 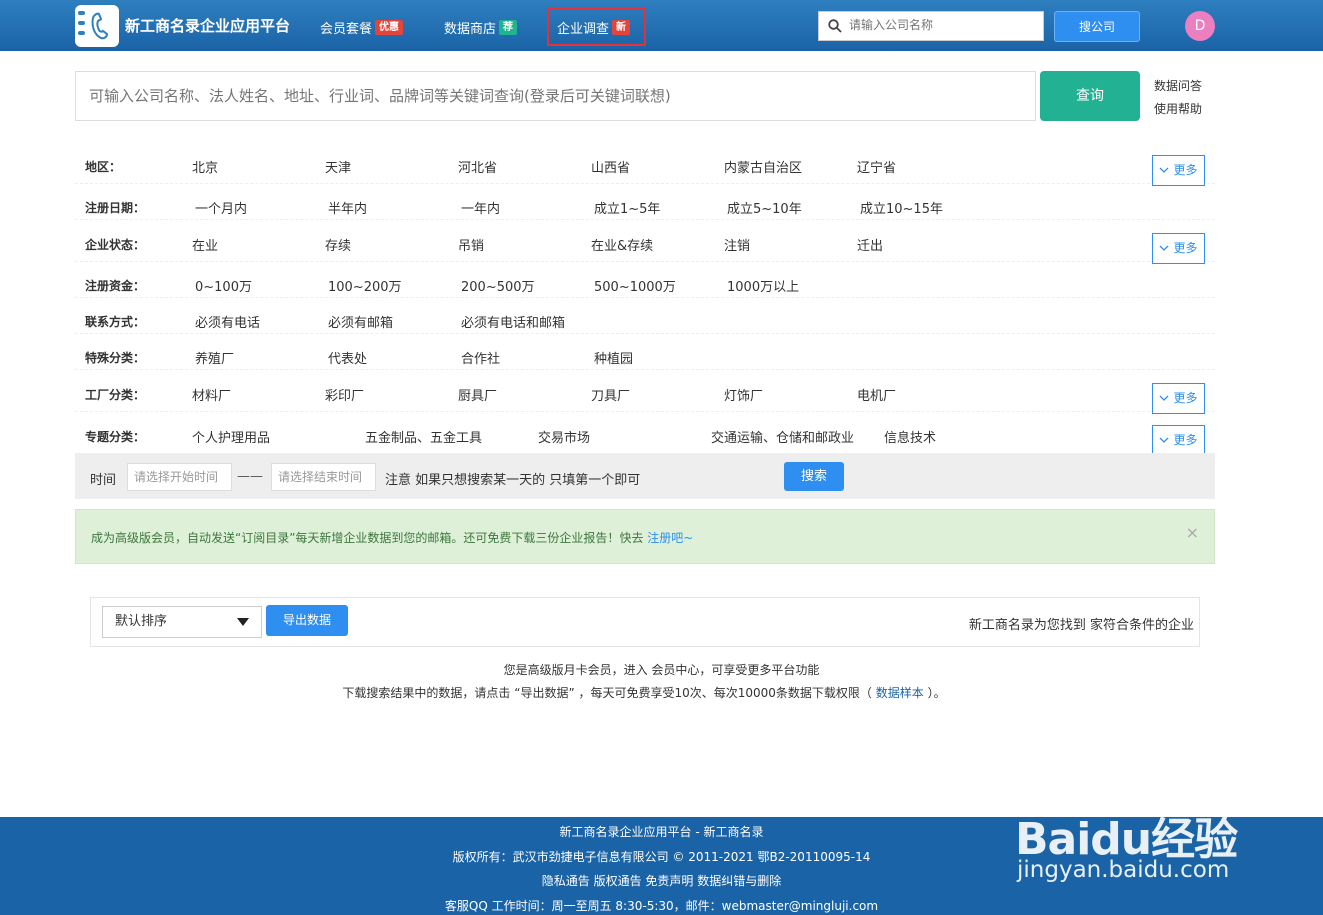 What do you see at coordinates (471, 244) in the screenshot?
I see `filter-option: 吊销` at bounding box center [471, 244].